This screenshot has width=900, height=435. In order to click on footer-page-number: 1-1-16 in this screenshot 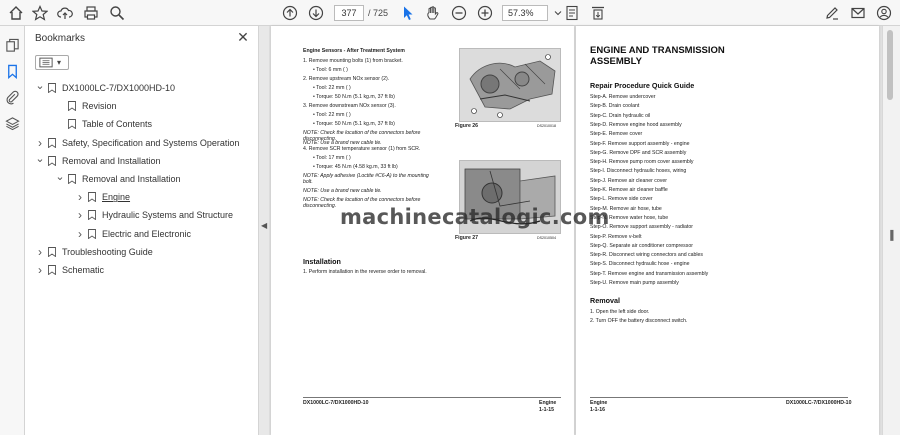, I will do `click(597, 410)`.